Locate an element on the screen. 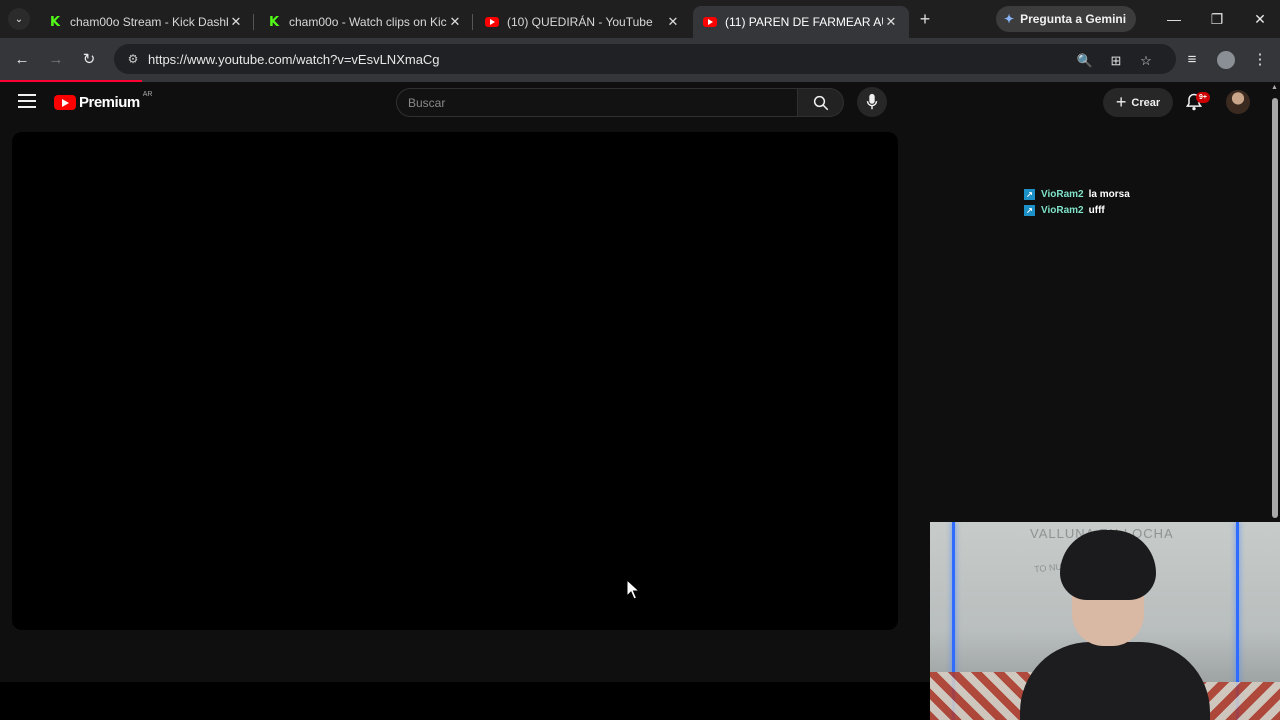 This screenshot has width=1280, height=720. chat-text: ufff is located at coordinates (1096, 210).